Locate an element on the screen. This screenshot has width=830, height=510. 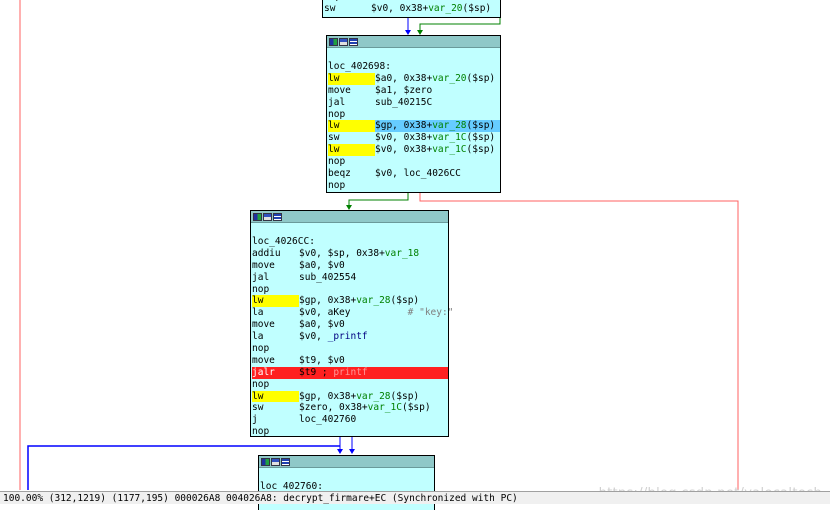
operand: $v0, is located at coordinates (313, 337).